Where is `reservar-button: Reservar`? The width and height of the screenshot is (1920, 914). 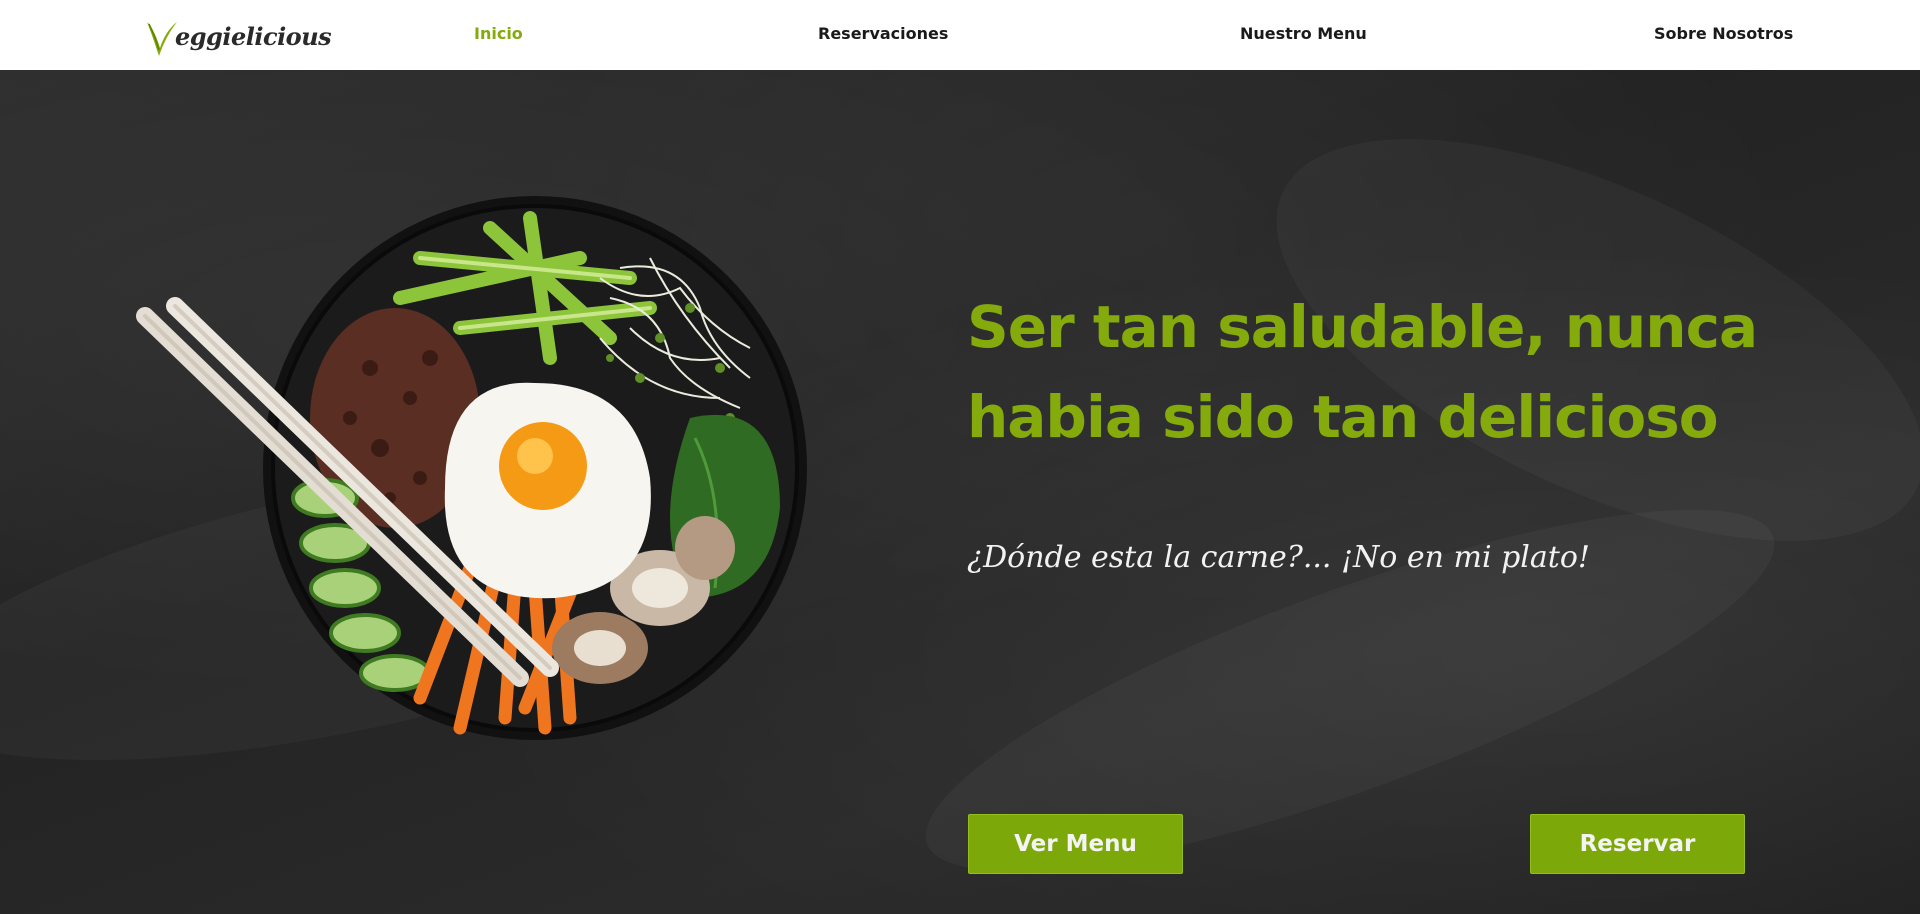 reservar-button: Reservar is located at coordinates (1637, 844).